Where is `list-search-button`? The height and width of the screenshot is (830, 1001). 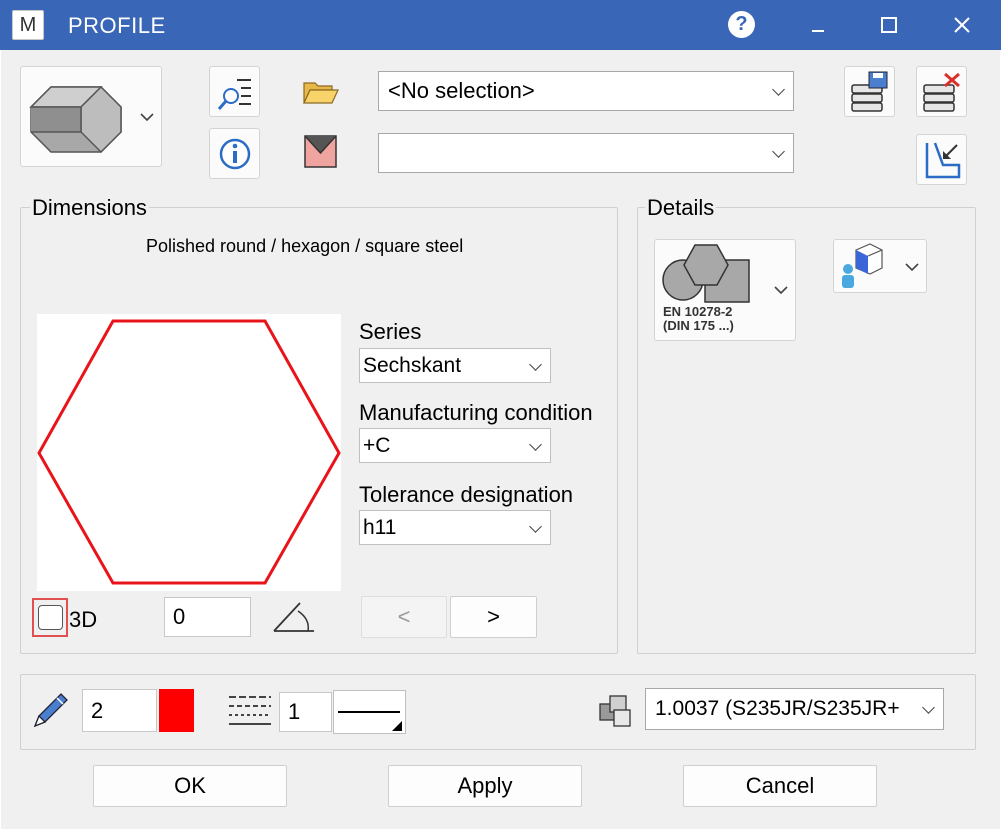
list-search-button is located at coordinates (234, 91).